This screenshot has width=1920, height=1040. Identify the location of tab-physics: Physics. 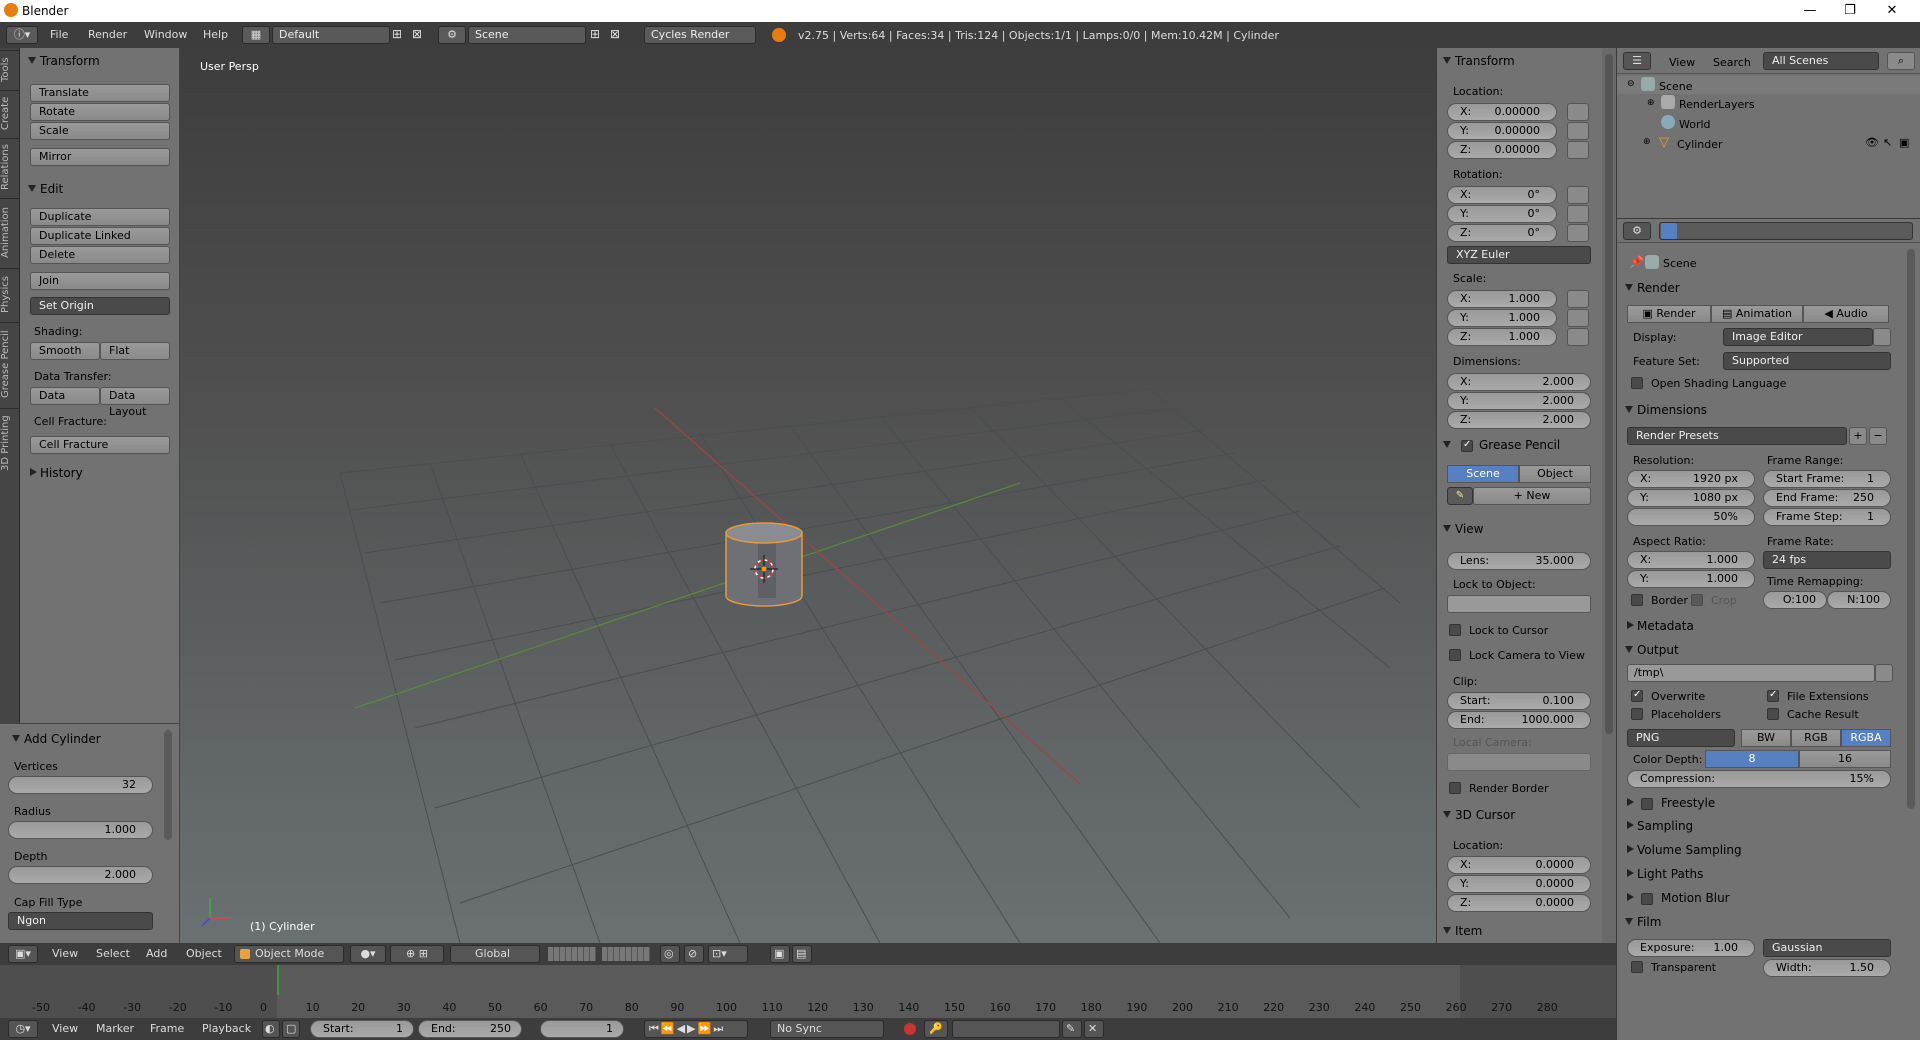
(10, 294).